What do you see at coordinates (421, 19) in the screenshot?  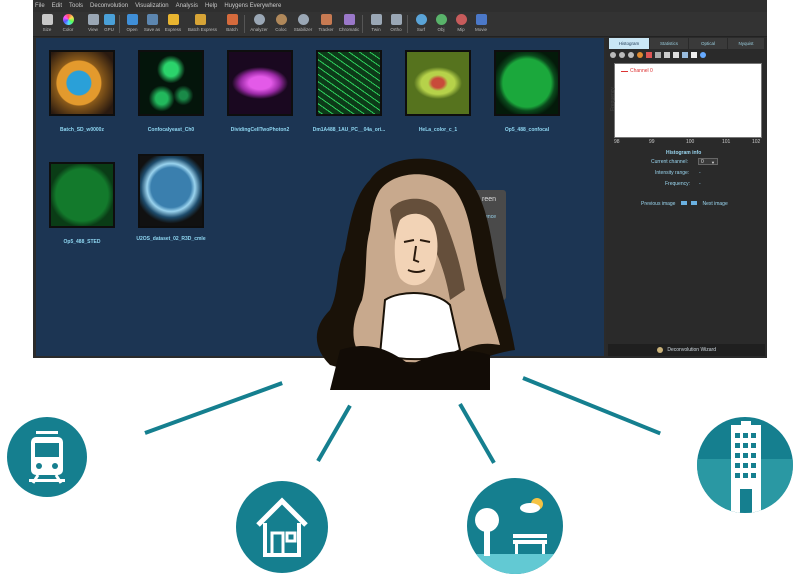 I see `surf-icon` at bounding box center [421, 19].